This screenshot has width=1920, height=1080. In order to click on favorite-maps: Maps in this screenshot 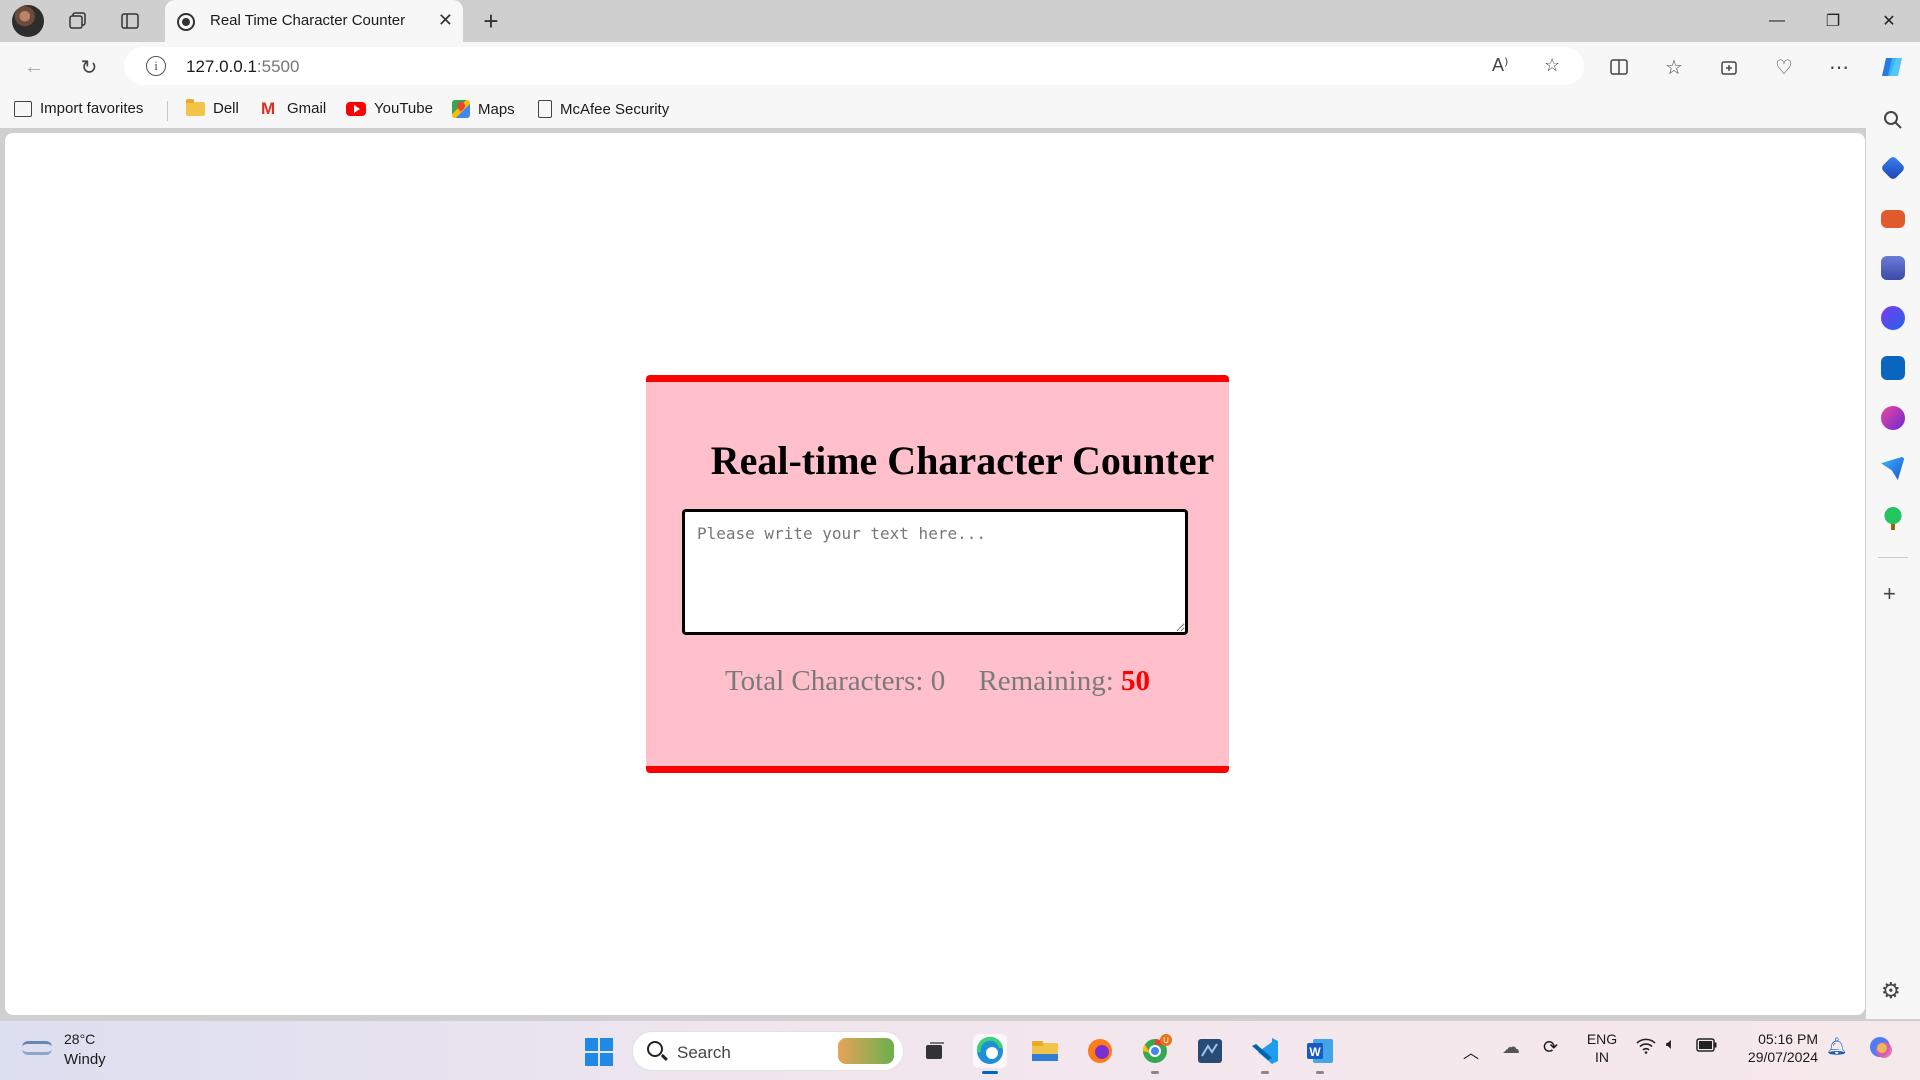, I will do `click(483, 109)`.